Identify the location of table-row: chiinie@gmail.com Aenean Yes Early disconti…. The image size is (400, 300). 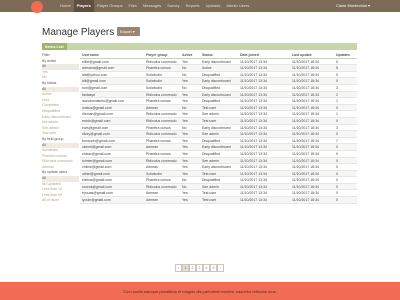
(218, 167).